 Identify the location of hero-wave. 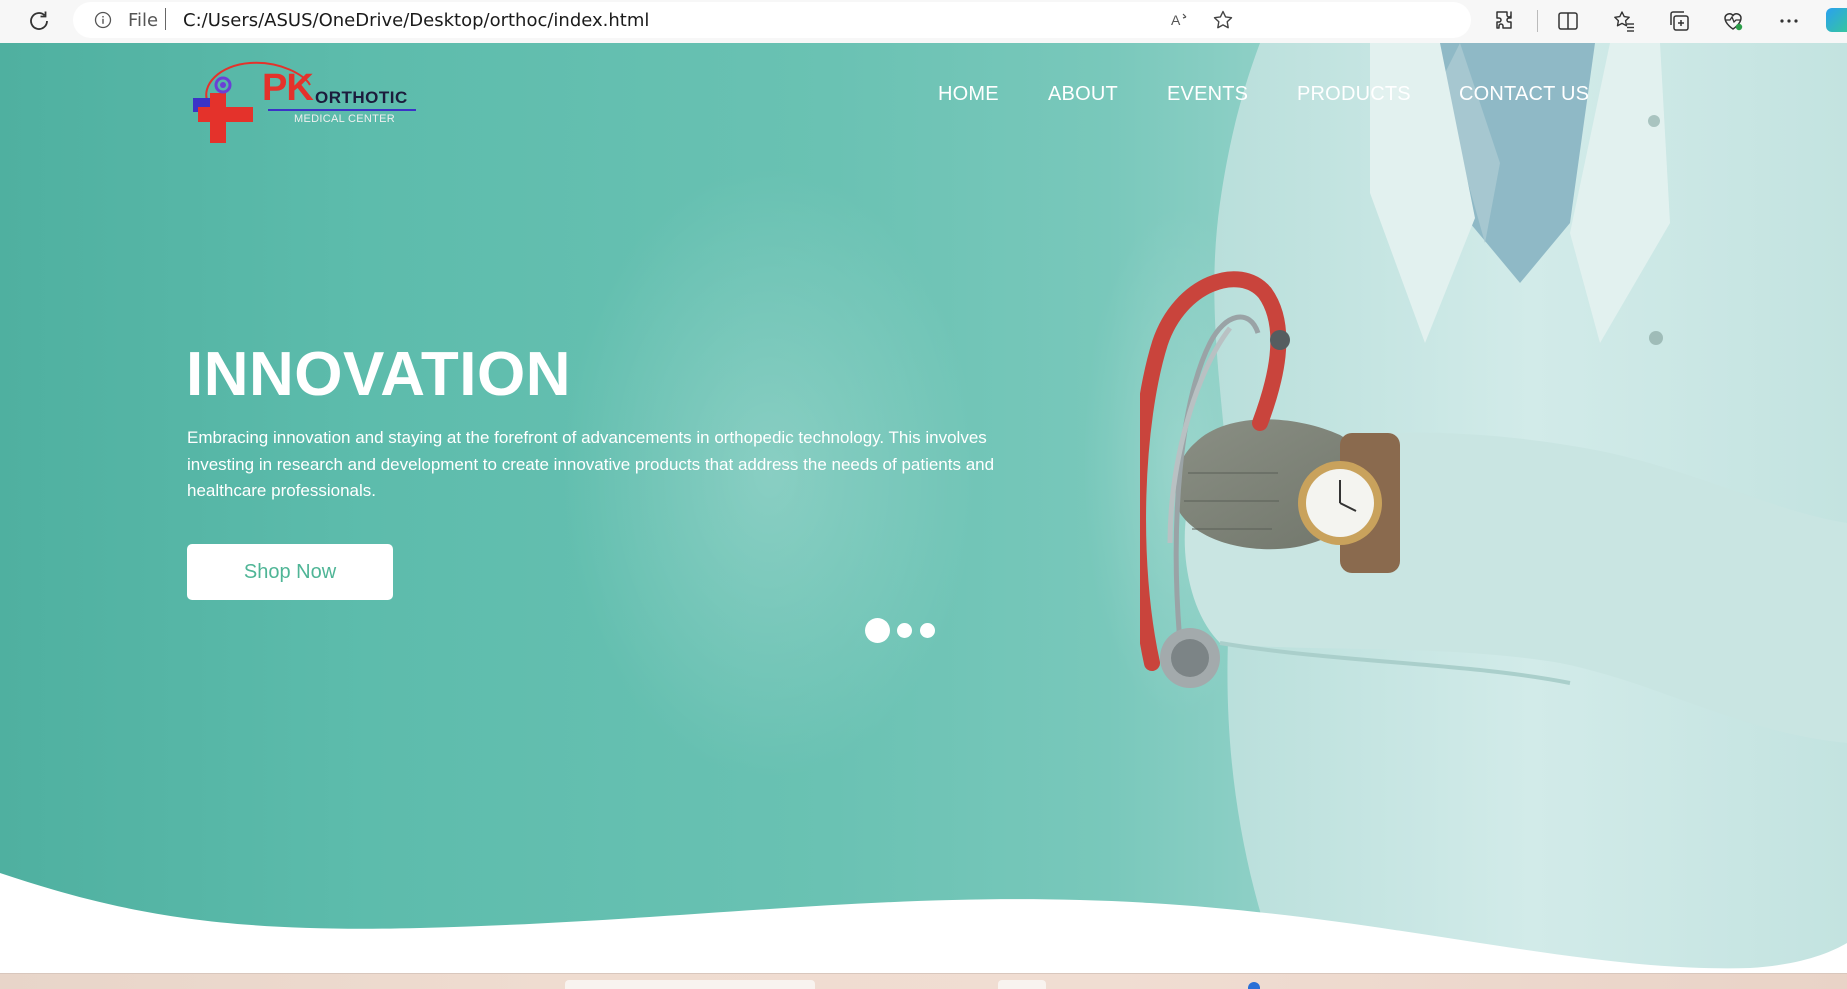
(923, 923).